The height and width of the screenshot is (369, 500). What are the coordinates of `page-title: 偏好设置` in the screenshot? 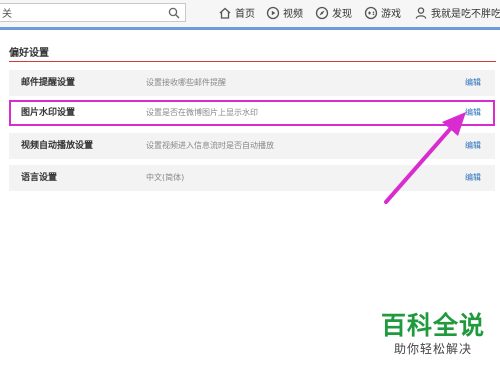 It's located at (29, 53).